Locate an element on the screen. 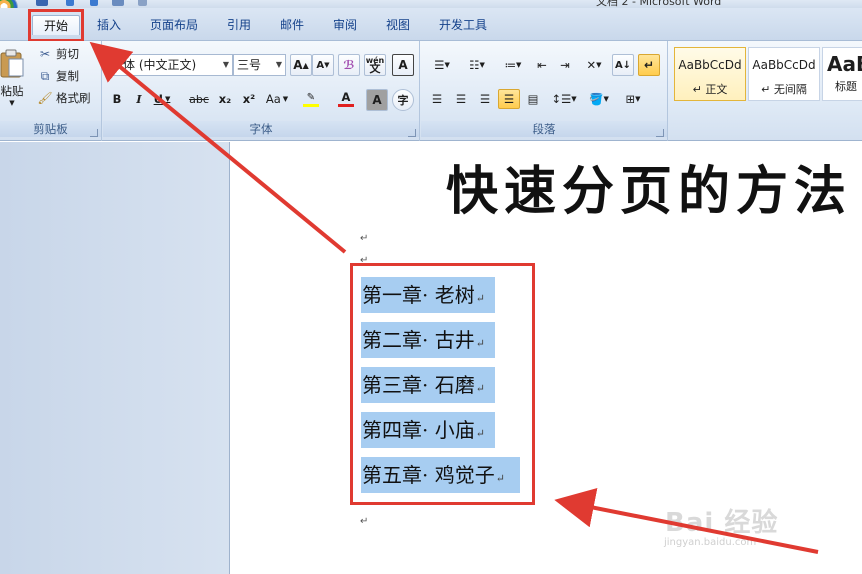  highlighter-icon: ✎ is located at coordinates (311, 97).